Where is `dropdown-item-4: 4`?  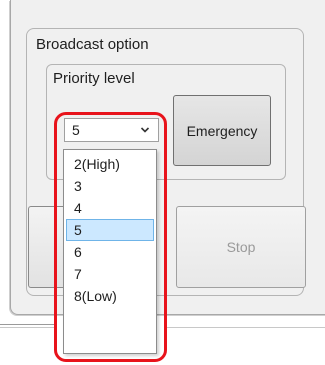 dropdown-item-4: 4 is located at coordinates (110, 208).